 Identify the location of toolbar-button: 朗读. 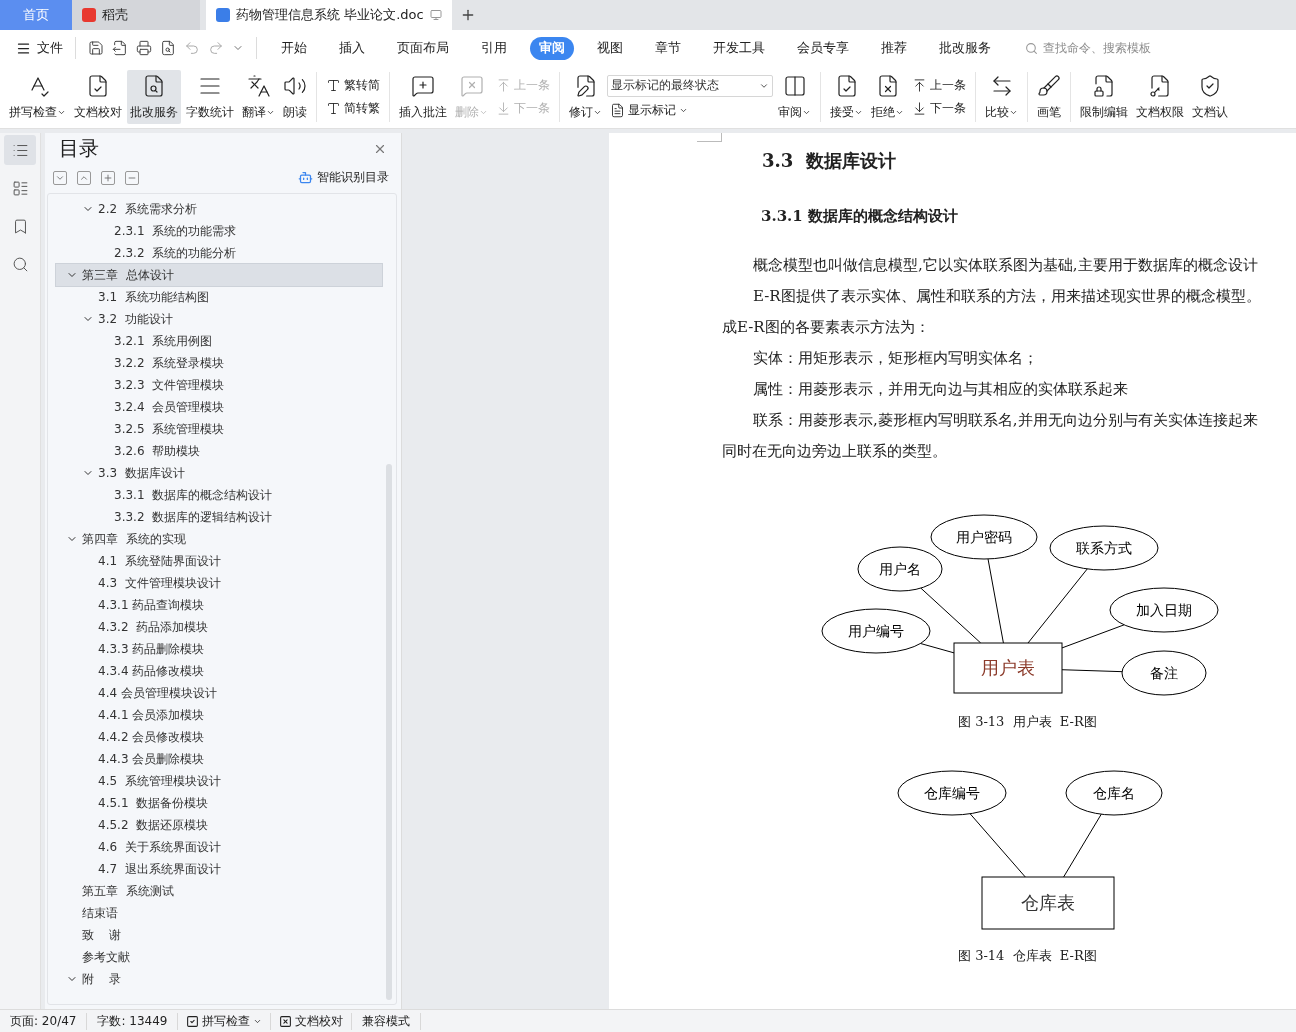
(295, 97).